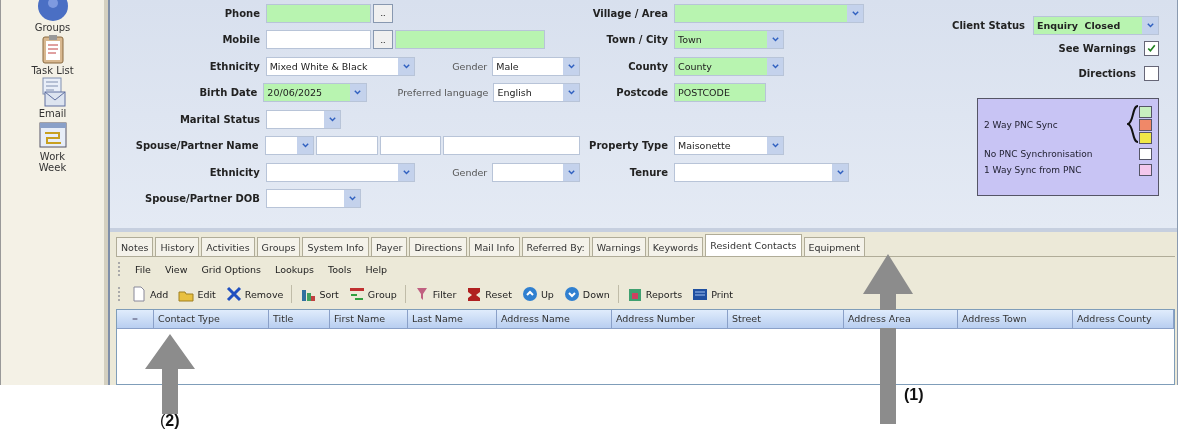  Describe the element at coordinates (648, 172) in the screenshot. I see `field-label: Tenure` at that location.